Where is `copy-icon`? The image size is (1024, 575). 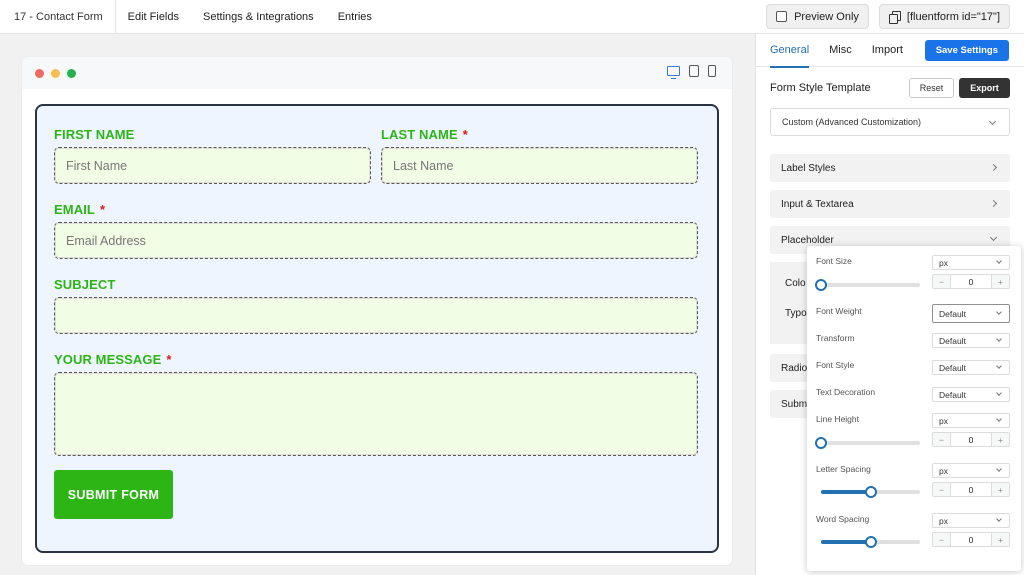 copy-icon is located at coordinates (894, 17).